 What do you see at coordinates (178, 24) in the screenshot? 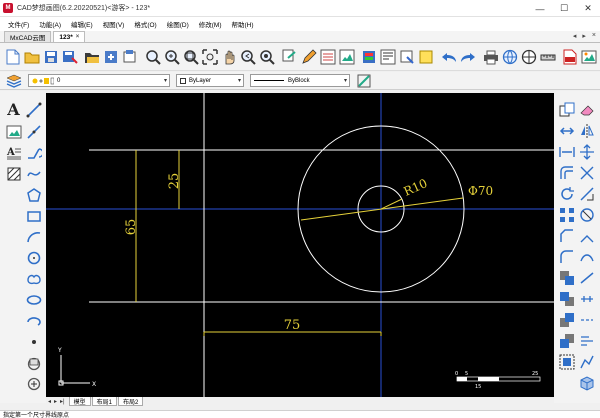
I see `menu-draw: 绘图(D)` at bounding box center [178, 24].